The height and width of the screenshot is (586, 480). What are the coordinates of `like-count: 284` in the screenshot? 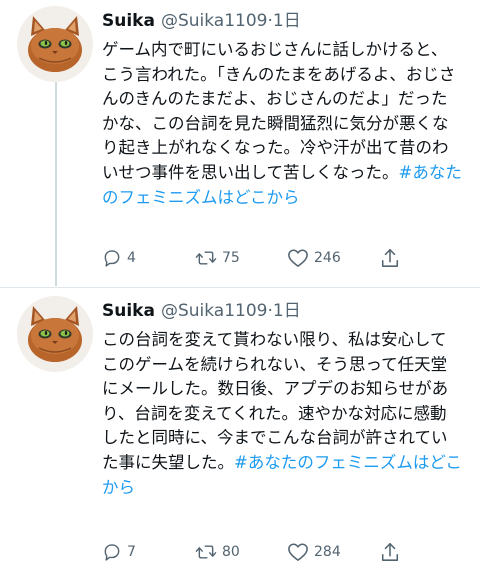 It's located at (327, 552).